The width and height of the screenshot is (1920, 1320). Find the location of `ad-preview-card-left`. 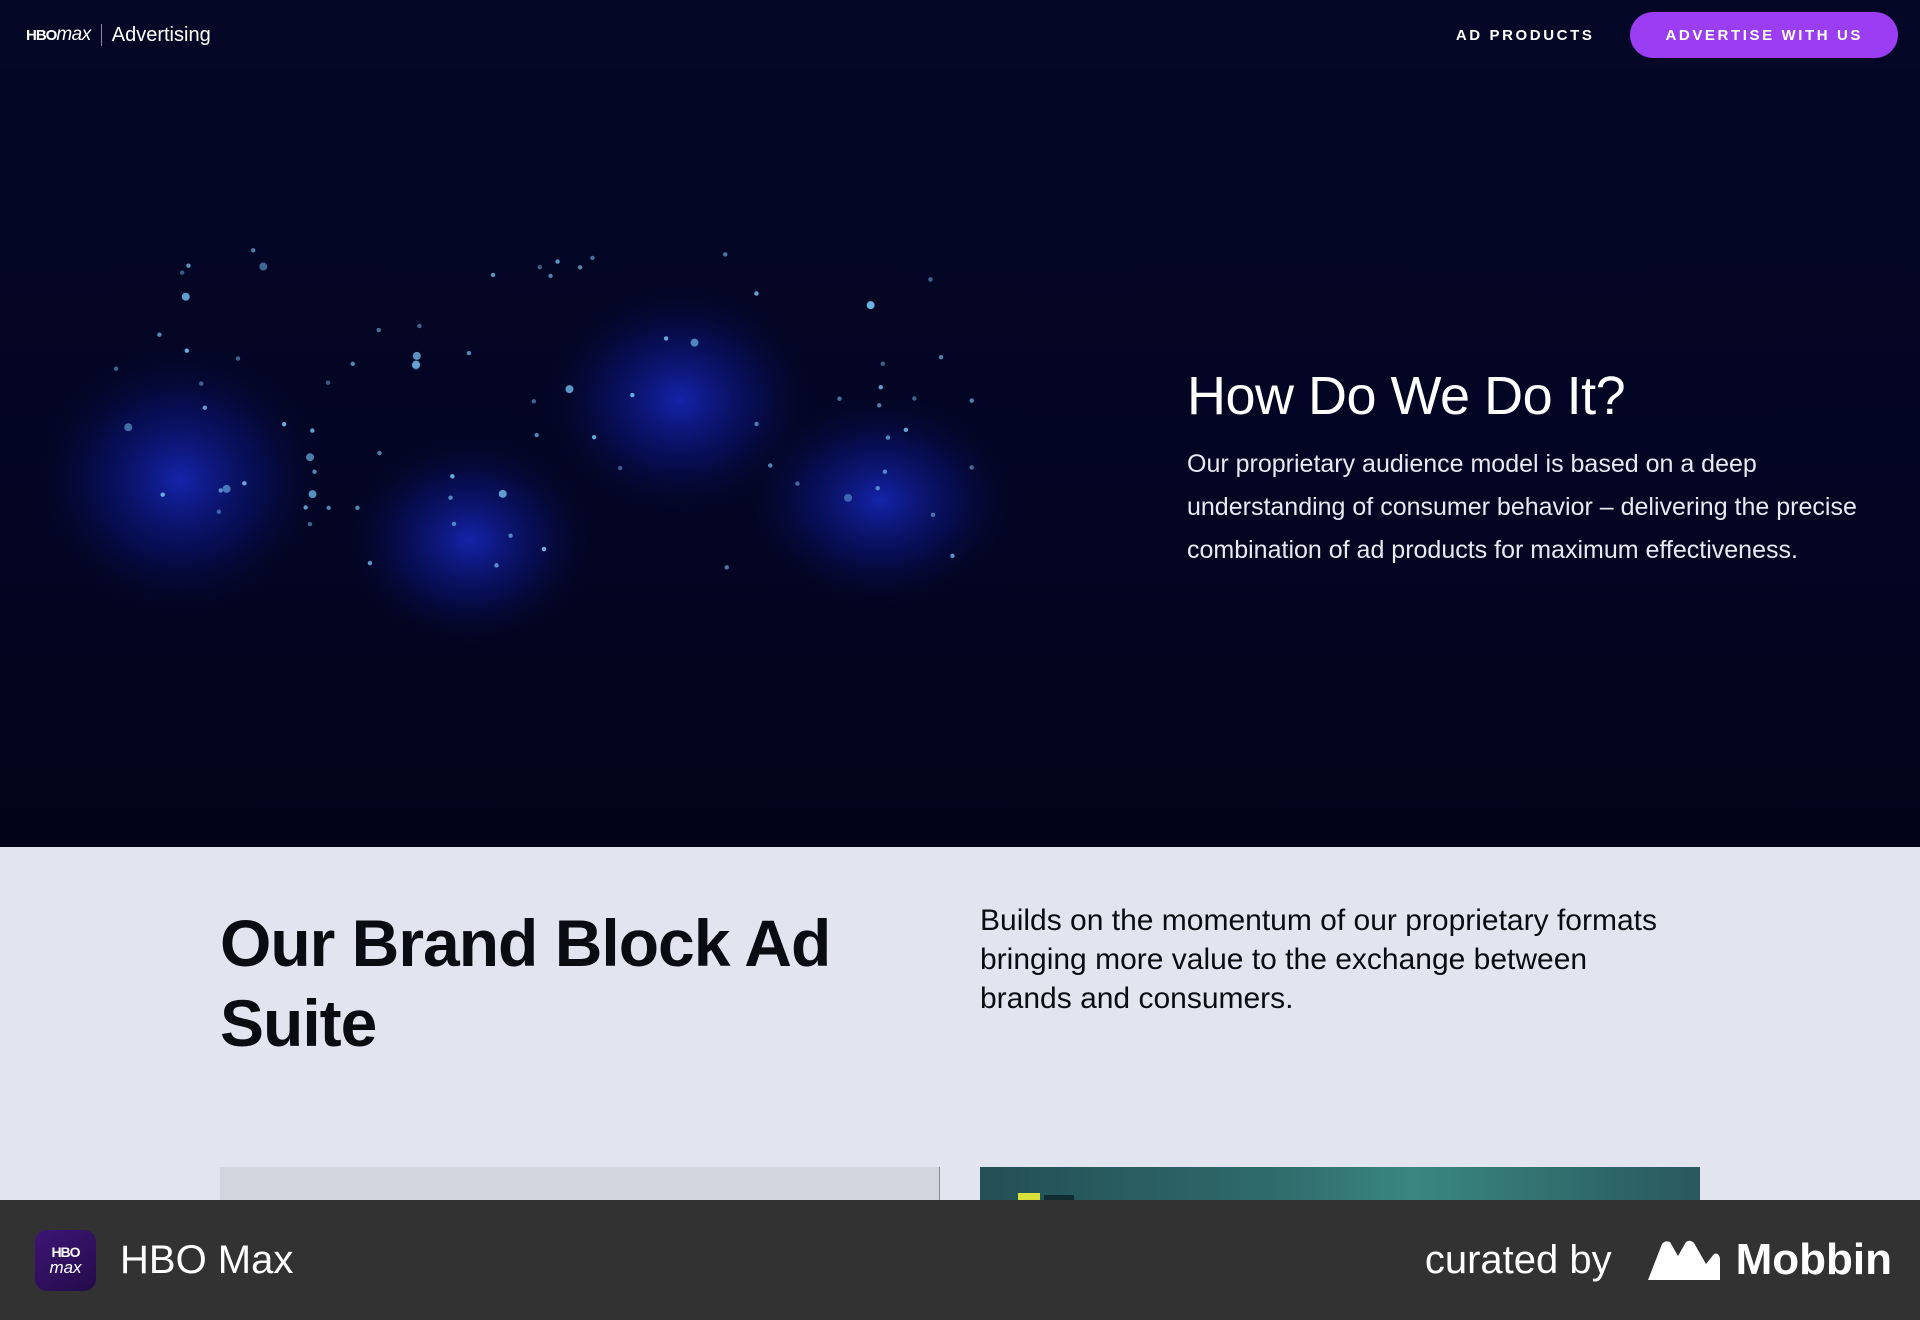

ad-preview-card-left is located at coordinates (580, 1183).